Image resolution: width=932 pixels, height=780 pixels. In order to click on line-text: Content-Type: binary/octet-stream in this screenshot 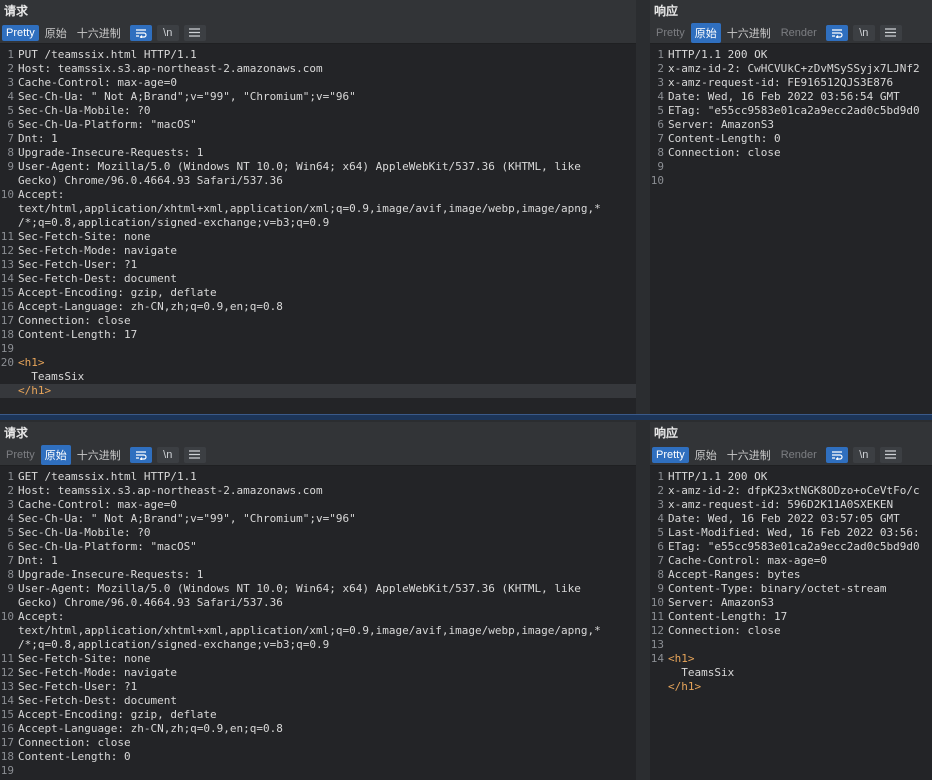, I will do `click(777, 588)`.